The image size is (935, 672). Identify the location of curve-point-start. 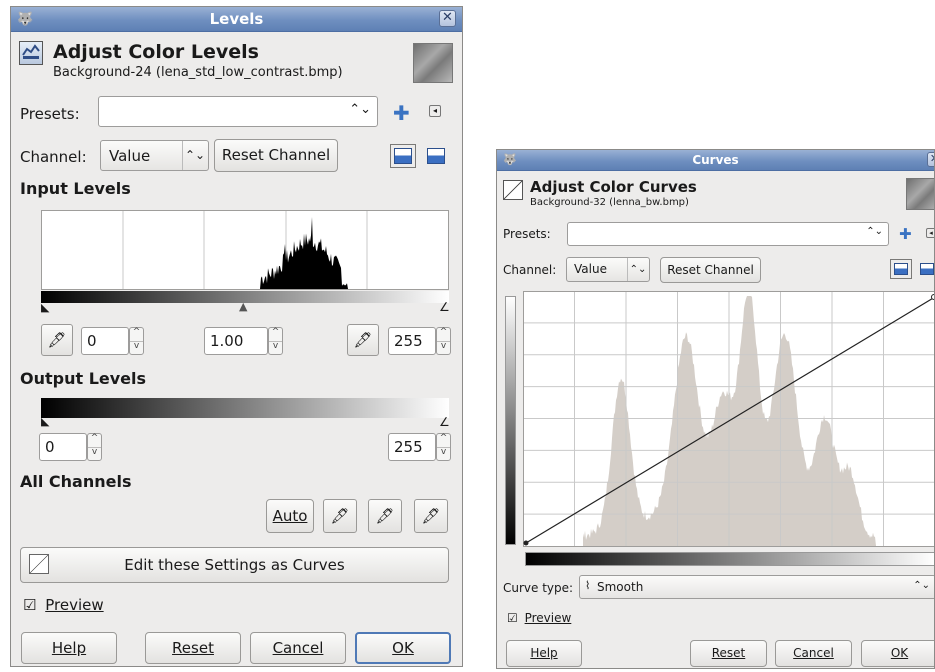
(526, 543).